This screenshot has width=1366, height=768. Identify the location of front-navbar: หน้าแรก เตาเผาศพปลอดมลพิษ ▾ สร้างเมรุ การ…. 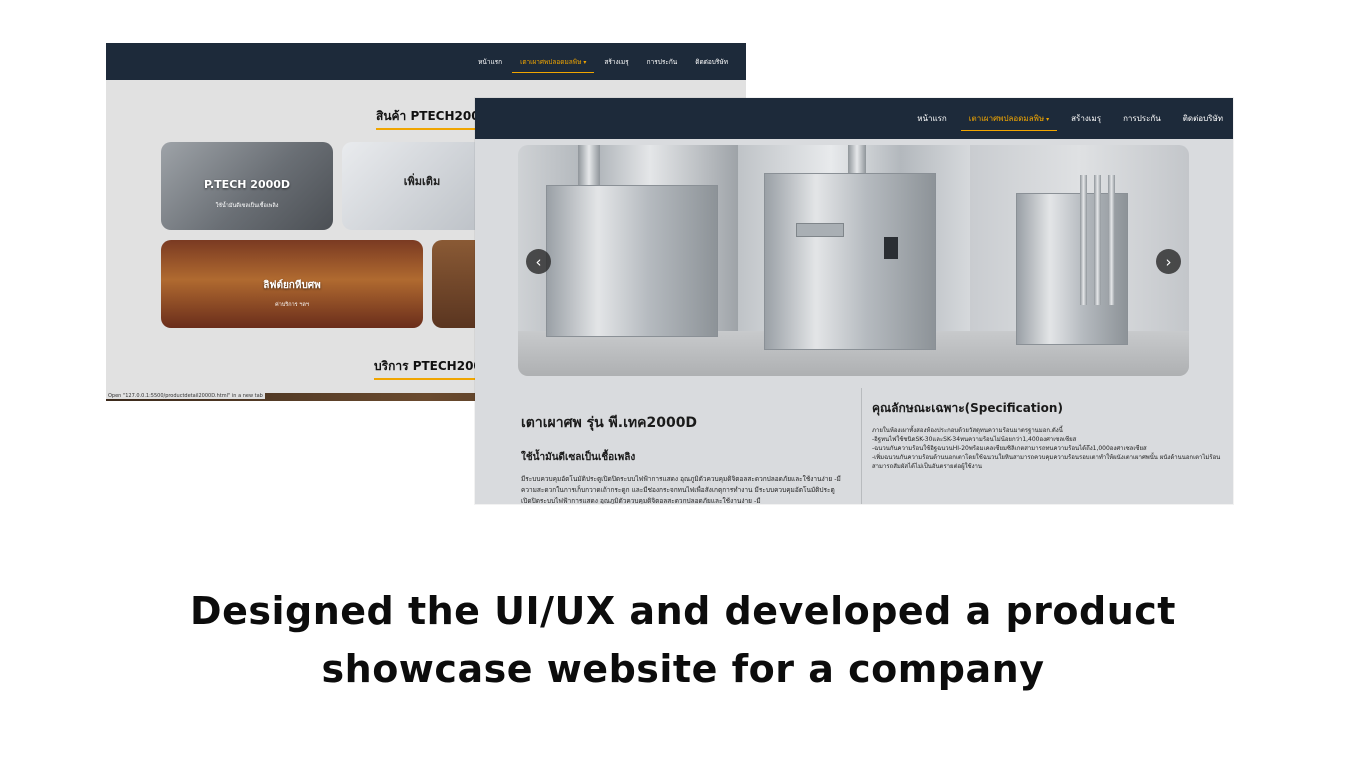
(854, 118).